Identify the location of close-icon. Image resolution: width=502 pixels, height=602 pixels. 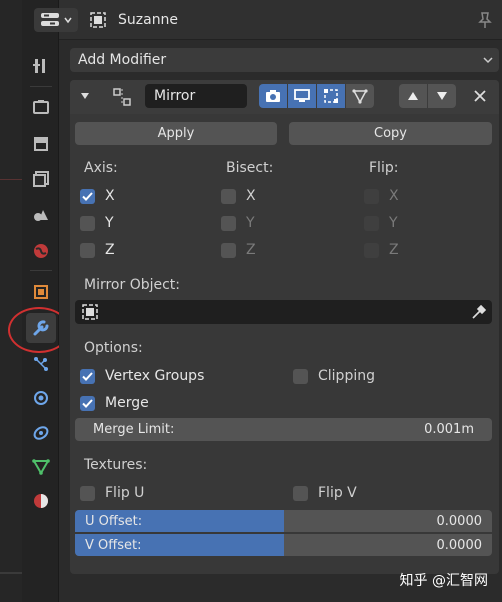
(480, 96).